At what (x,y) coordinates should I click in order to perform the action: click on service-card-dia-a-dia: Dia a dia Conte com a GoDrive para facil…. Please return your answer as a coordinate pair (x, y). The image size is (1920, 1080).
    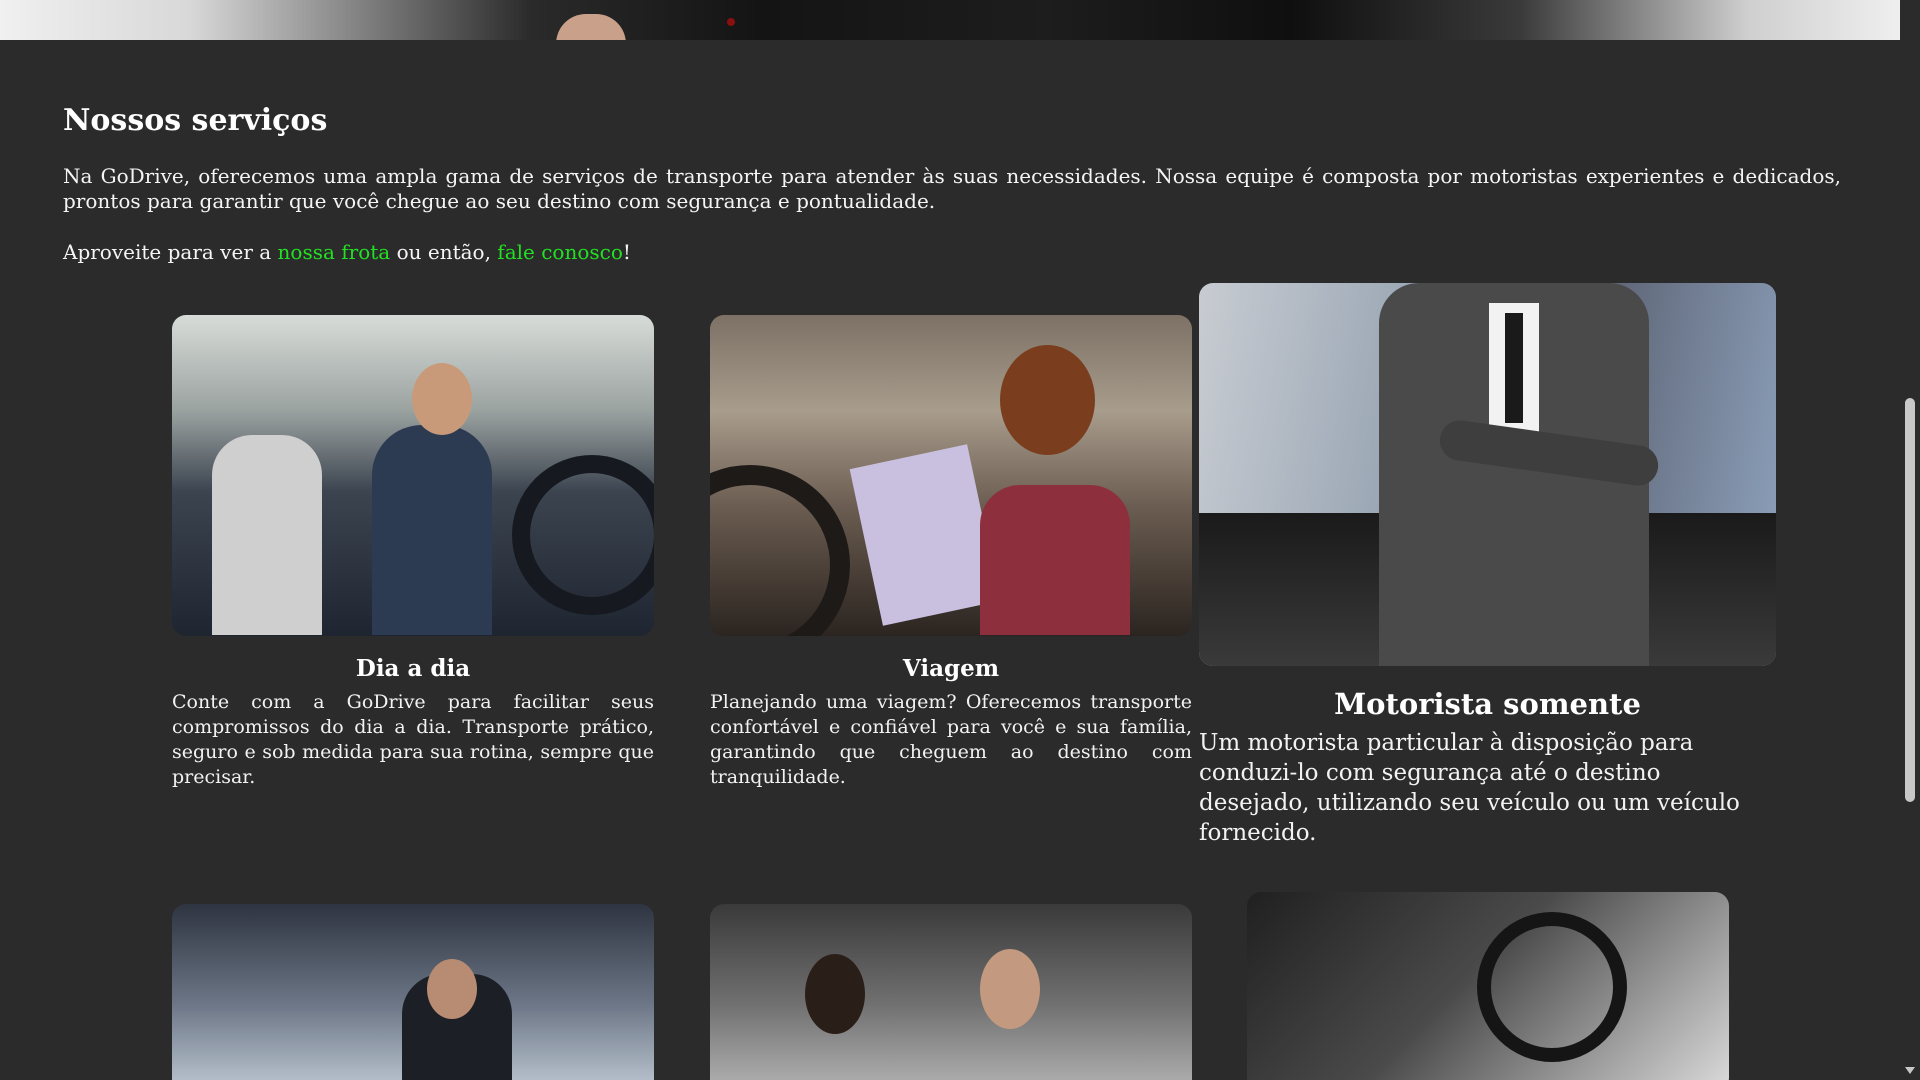
    Looking at the image, I should click on (413, 552).